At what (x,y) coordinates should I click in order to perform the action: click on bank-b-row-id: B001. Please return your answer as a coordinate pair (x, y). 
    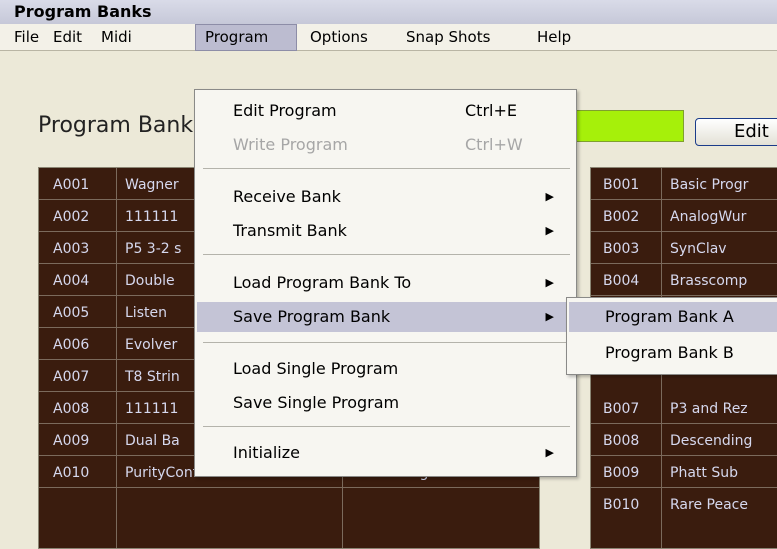
    Looking at the image, I should click on (628, 185).